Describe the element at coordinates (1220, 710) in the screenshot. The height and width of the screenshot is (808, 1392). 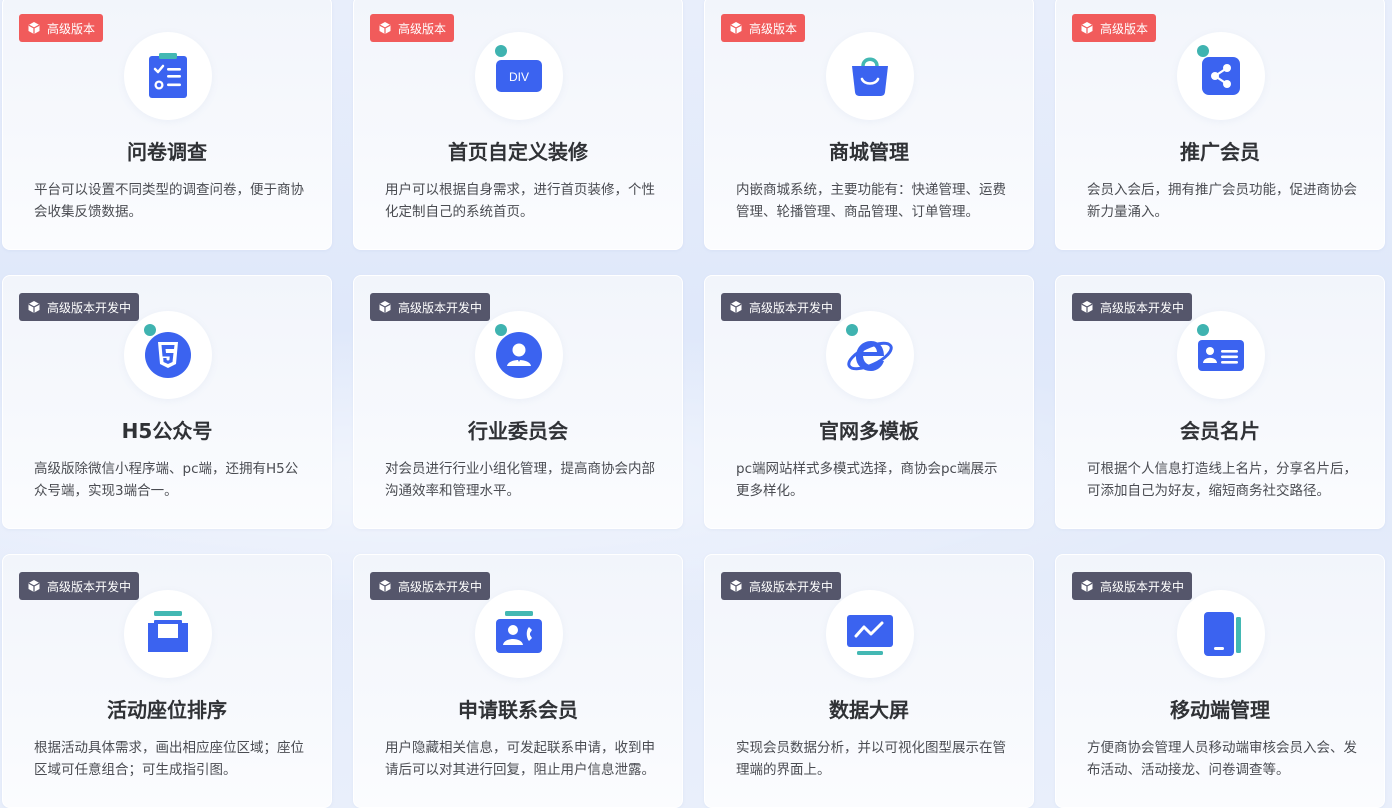
I see `card-title: 移动端管理` at that location.